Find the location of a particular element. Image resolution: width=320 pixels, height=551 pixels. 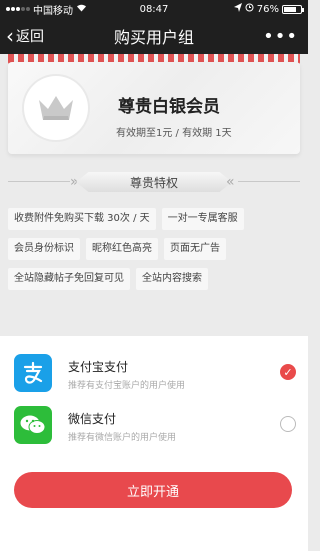

privilege-tag: 一对一专属客服 is located at coordinates (202, 219).